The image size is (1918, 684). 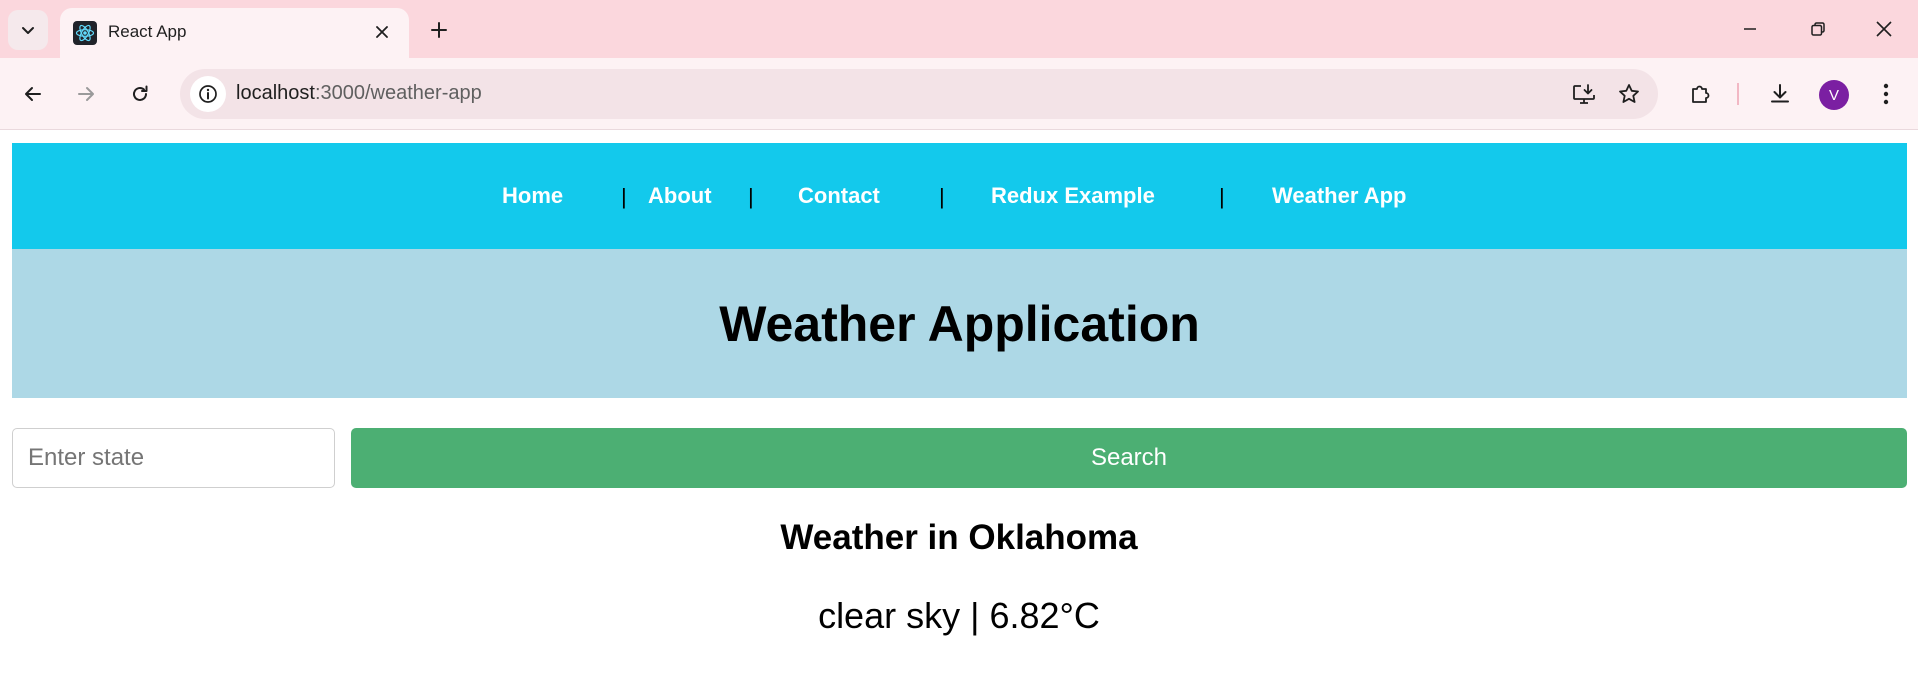 I want to click on kebab-menu-icon, so click(x=1886, y=94).